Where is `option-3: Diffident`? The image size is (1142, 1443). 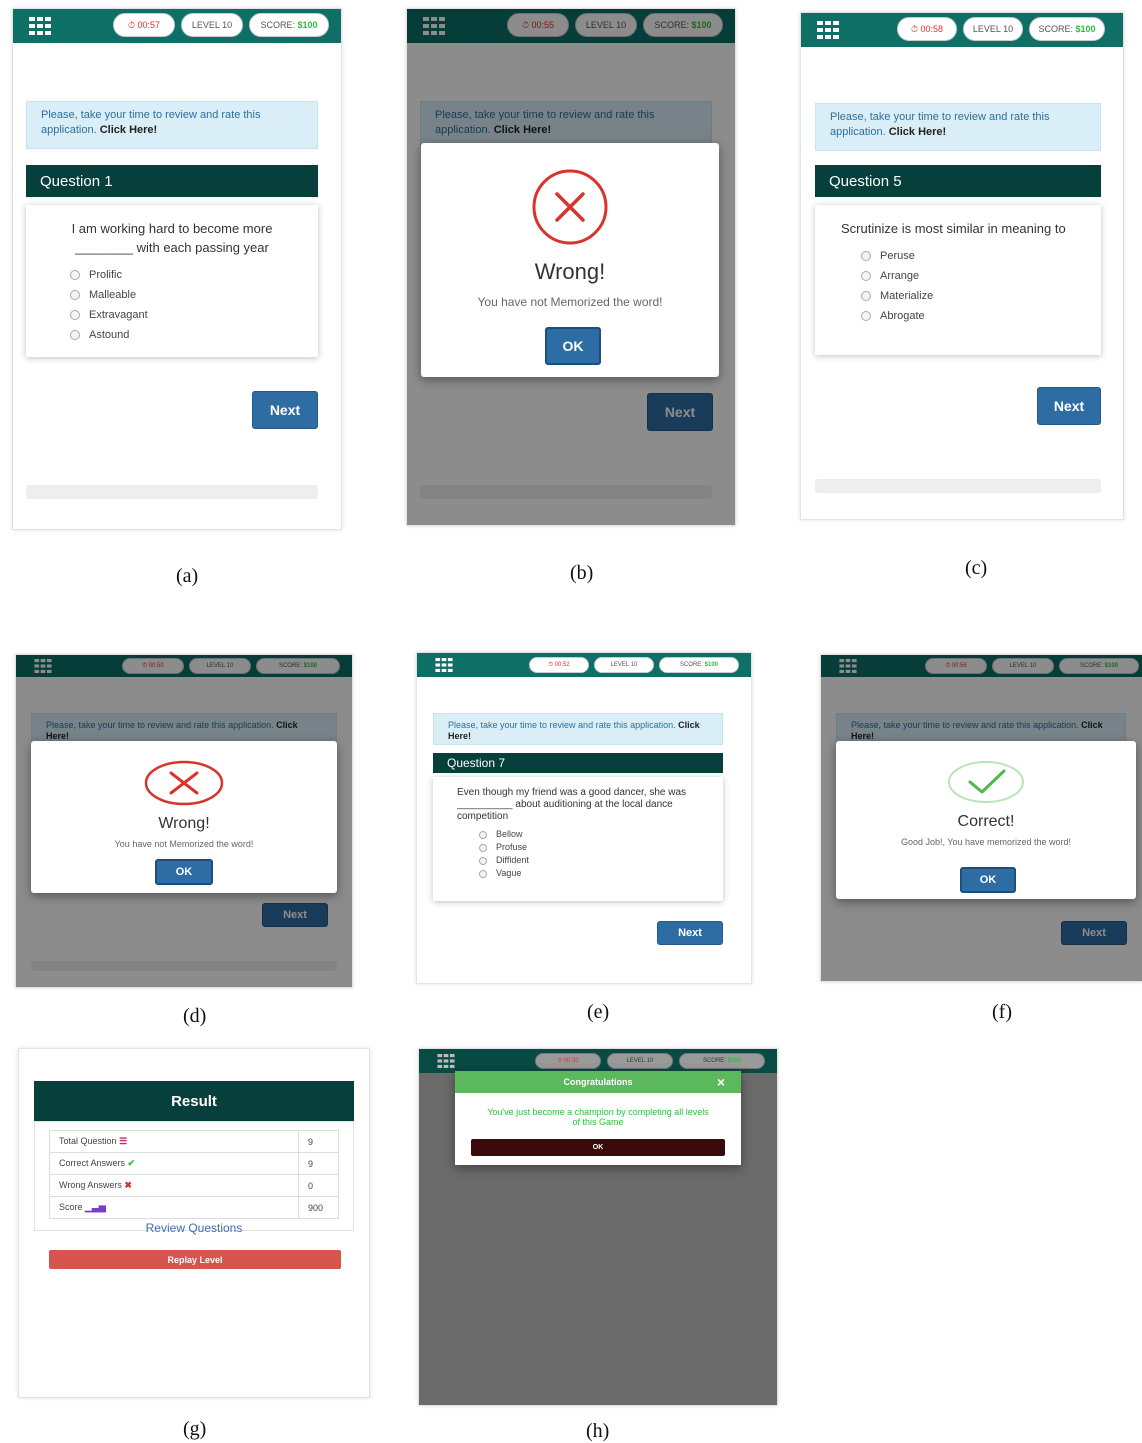
option-3: Diffident is located at coordinates (594, 860).